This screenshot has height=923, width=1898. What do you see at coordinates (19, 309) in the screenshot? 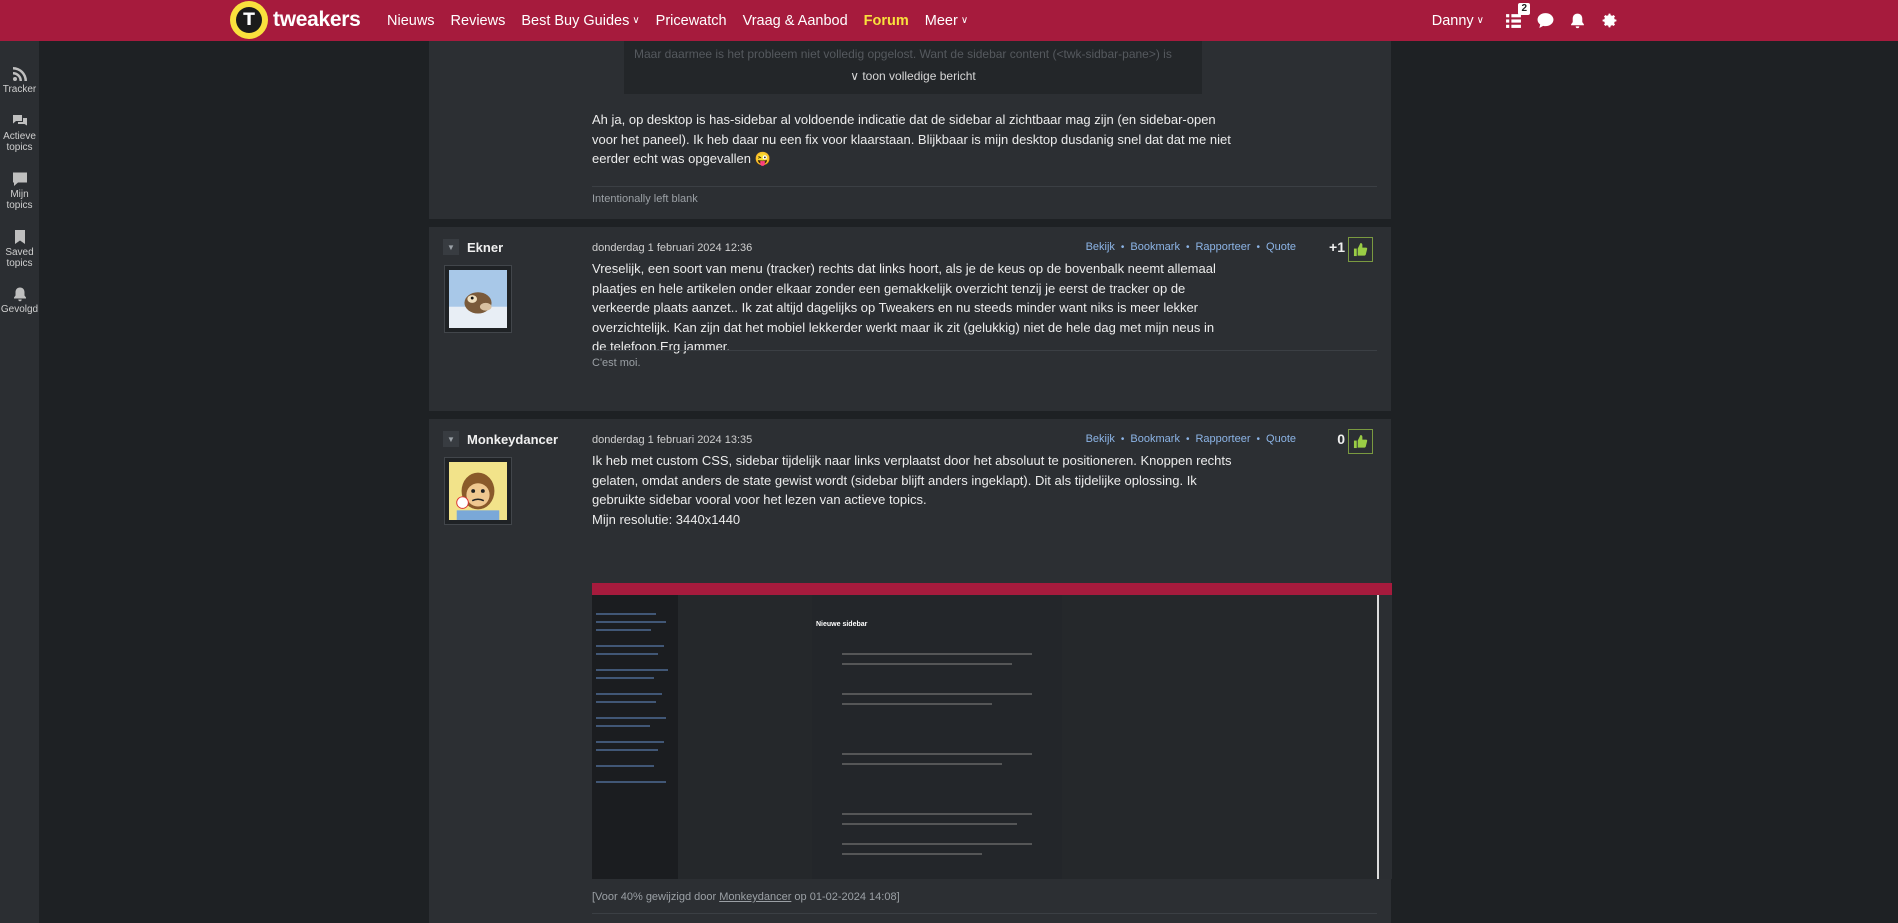
I see `sidebar-item-label: Gevolgd` at bounding box center [19, 309].